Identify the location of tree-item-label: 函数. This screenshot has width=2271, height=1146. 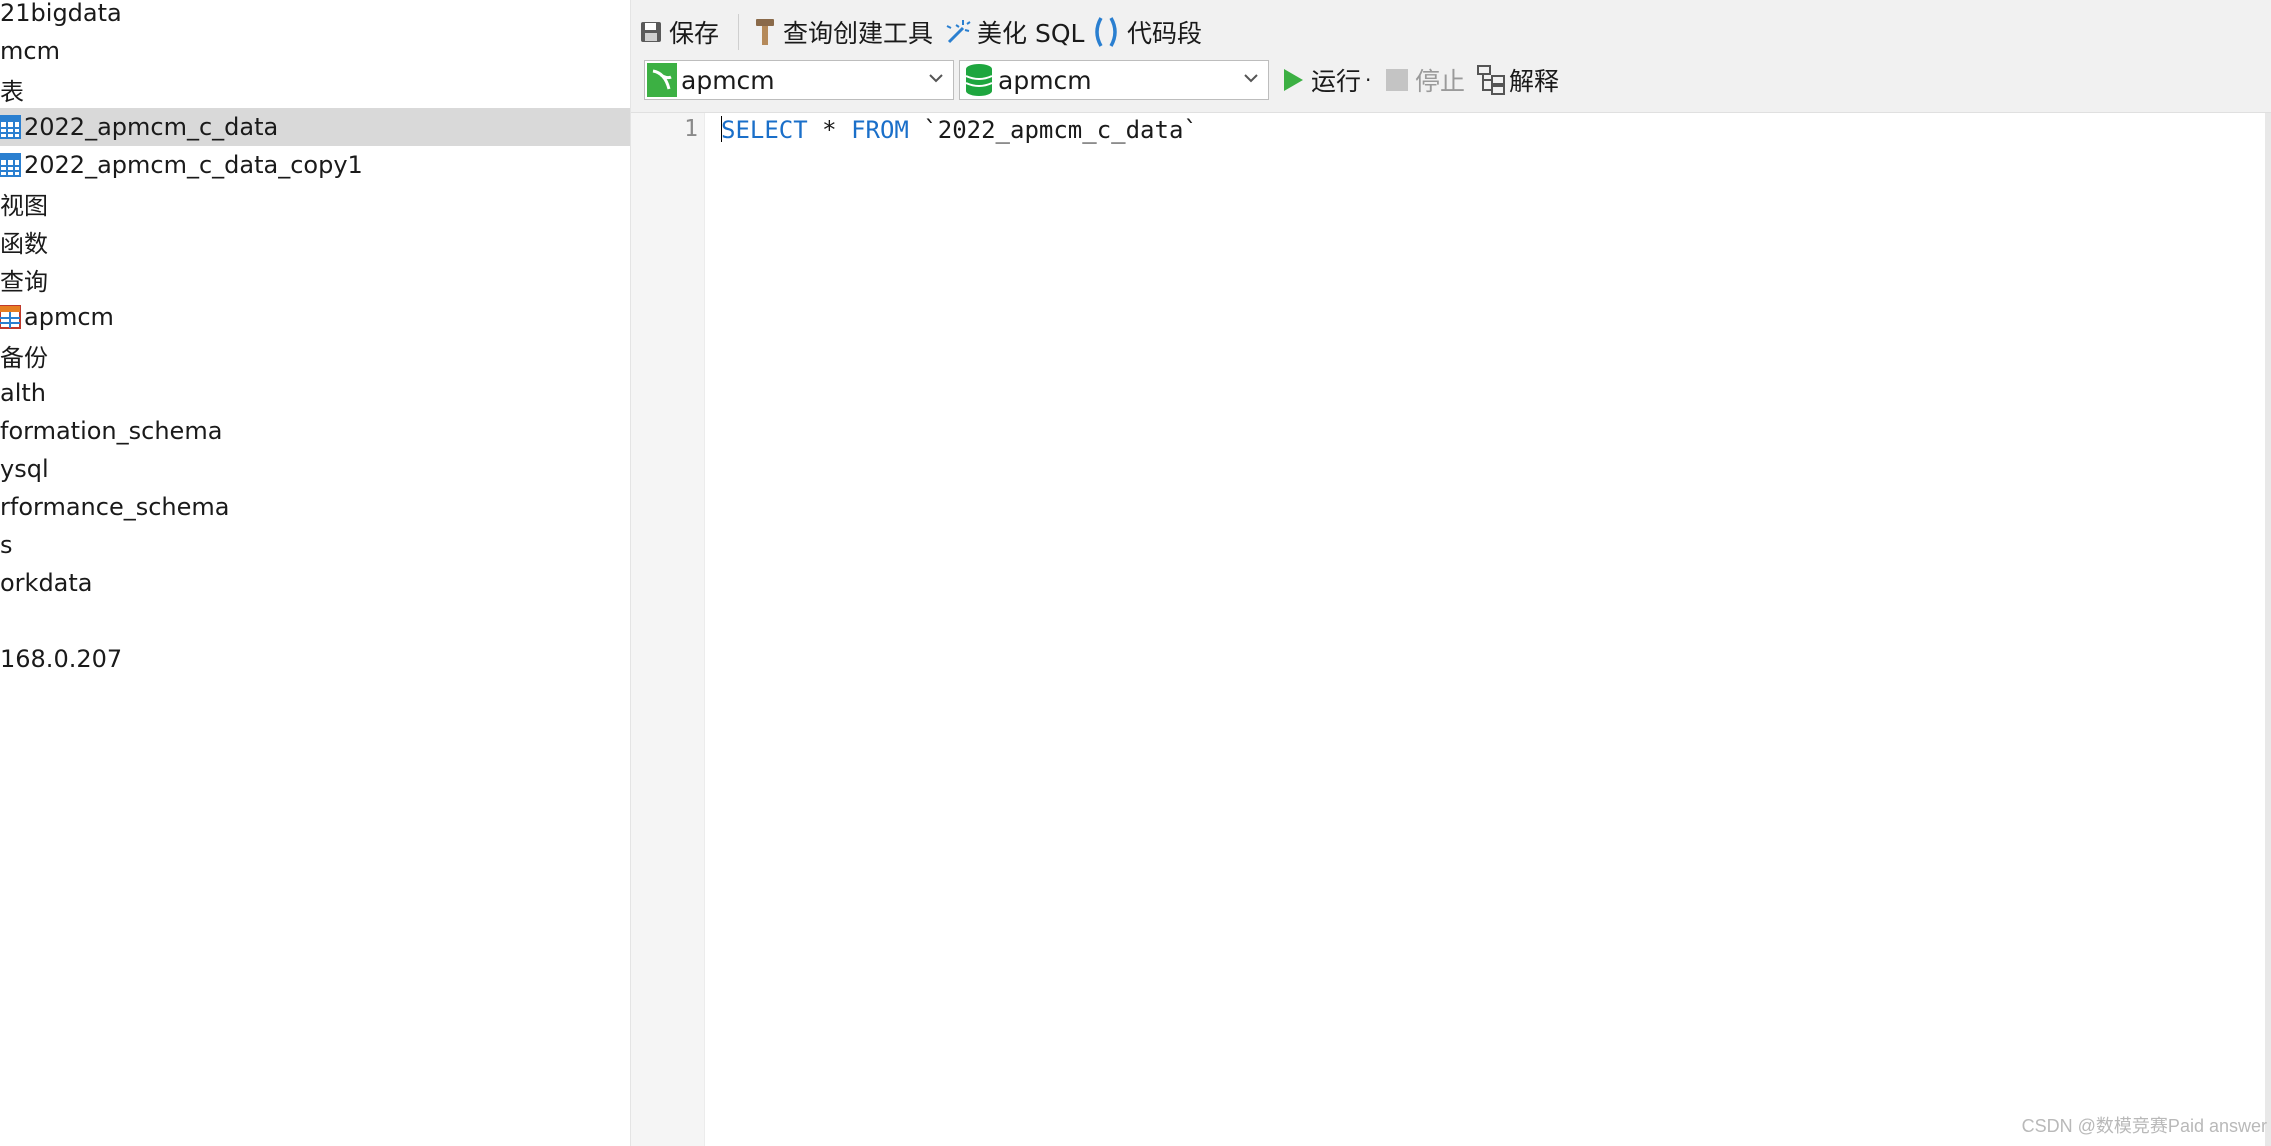
(24, 243).